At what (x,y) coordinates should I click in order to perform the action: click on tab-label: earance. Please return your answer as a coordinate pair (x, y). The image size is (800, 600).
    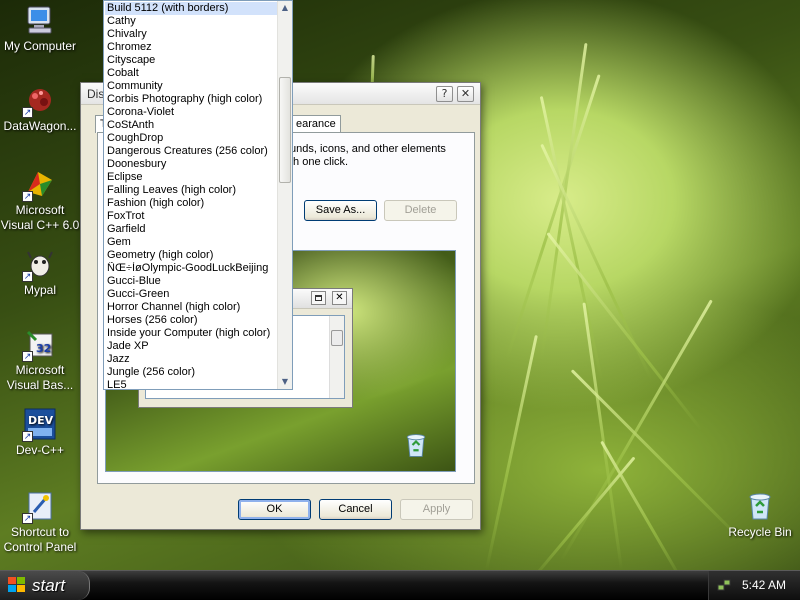
    Looking at the image, I should click on (316, 124).